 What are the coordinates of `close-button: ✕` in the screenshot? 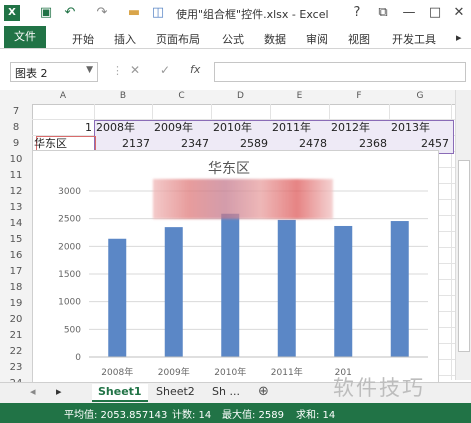 It's located at (459, 13).